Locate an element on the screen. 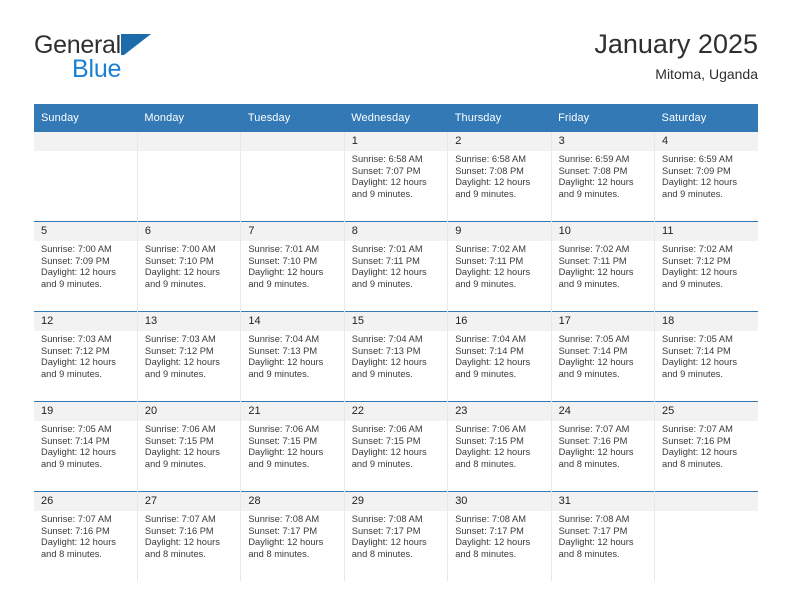 This screenshot has width=792, height=612. day-number: 17 is located at coordinates (603, 321).